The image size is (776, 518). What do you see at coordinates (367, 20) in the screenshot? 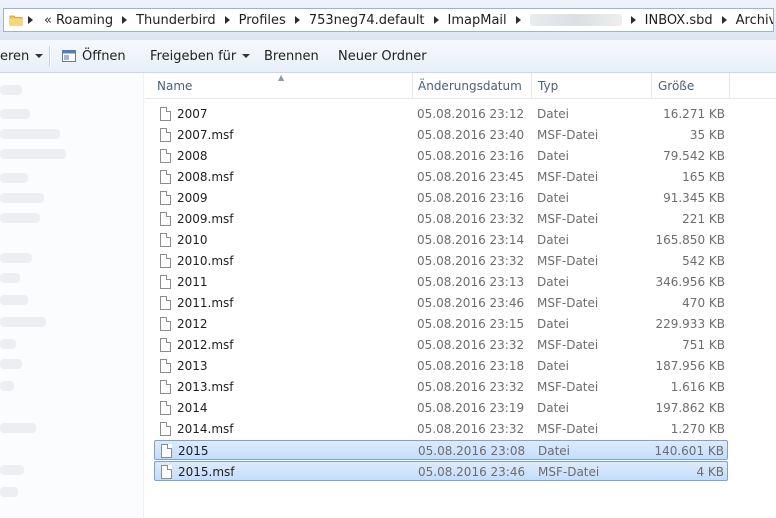
I see `breadcrumb-item-profile: 753neg74.default` at bounding box center [367, 20].